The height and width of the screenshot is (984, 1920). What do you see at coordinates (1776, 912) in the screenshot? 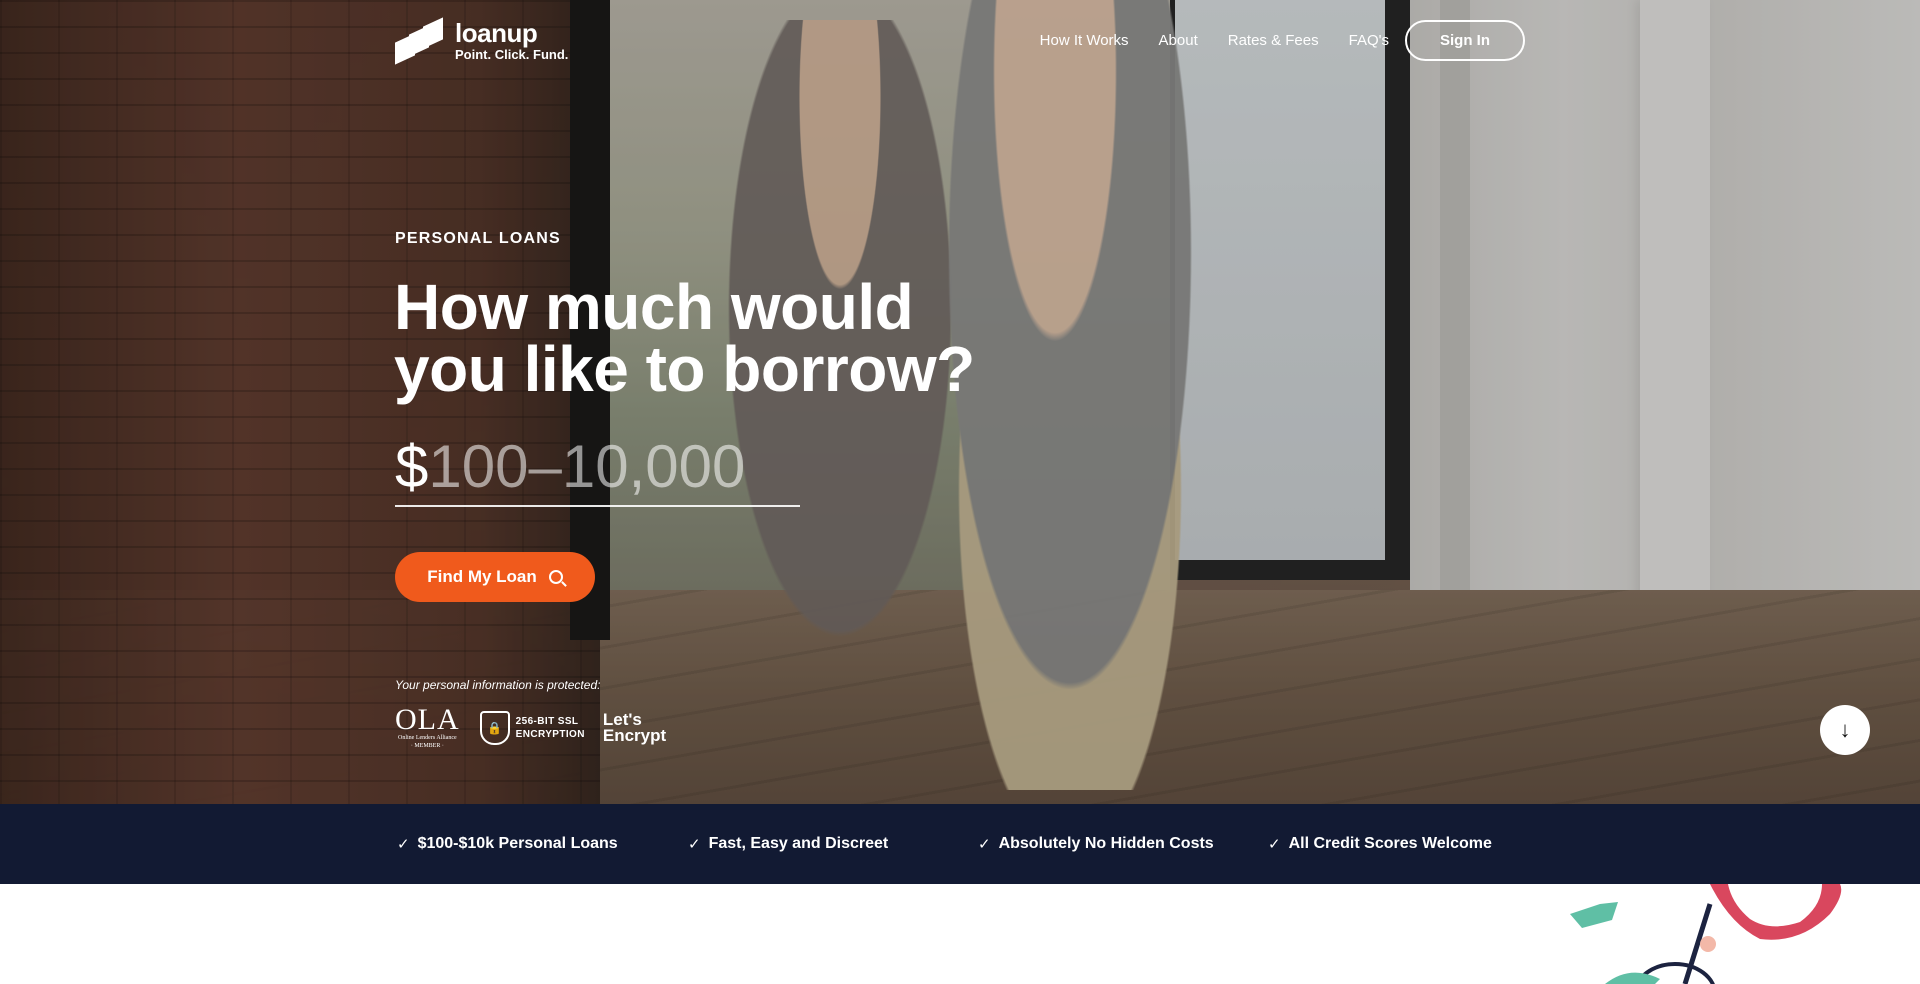
I see `arm-shape` at bounding box center [1776, 912].